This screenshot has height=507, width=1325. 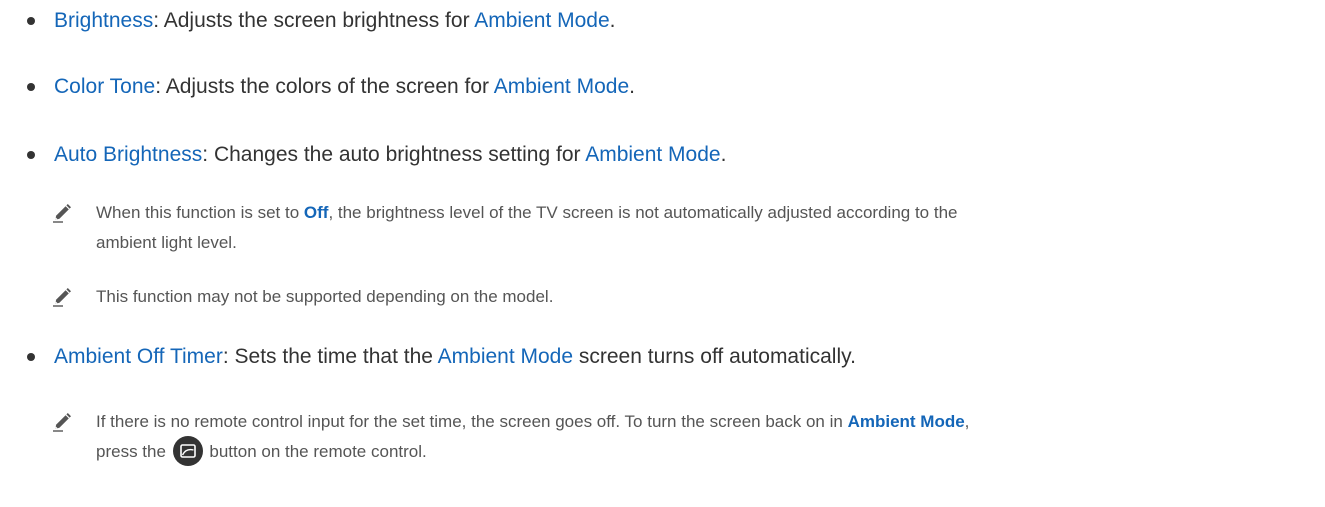 I want to click on term-ambient-off-timer: Ambient Off Timer, so click(x=138, y=356).